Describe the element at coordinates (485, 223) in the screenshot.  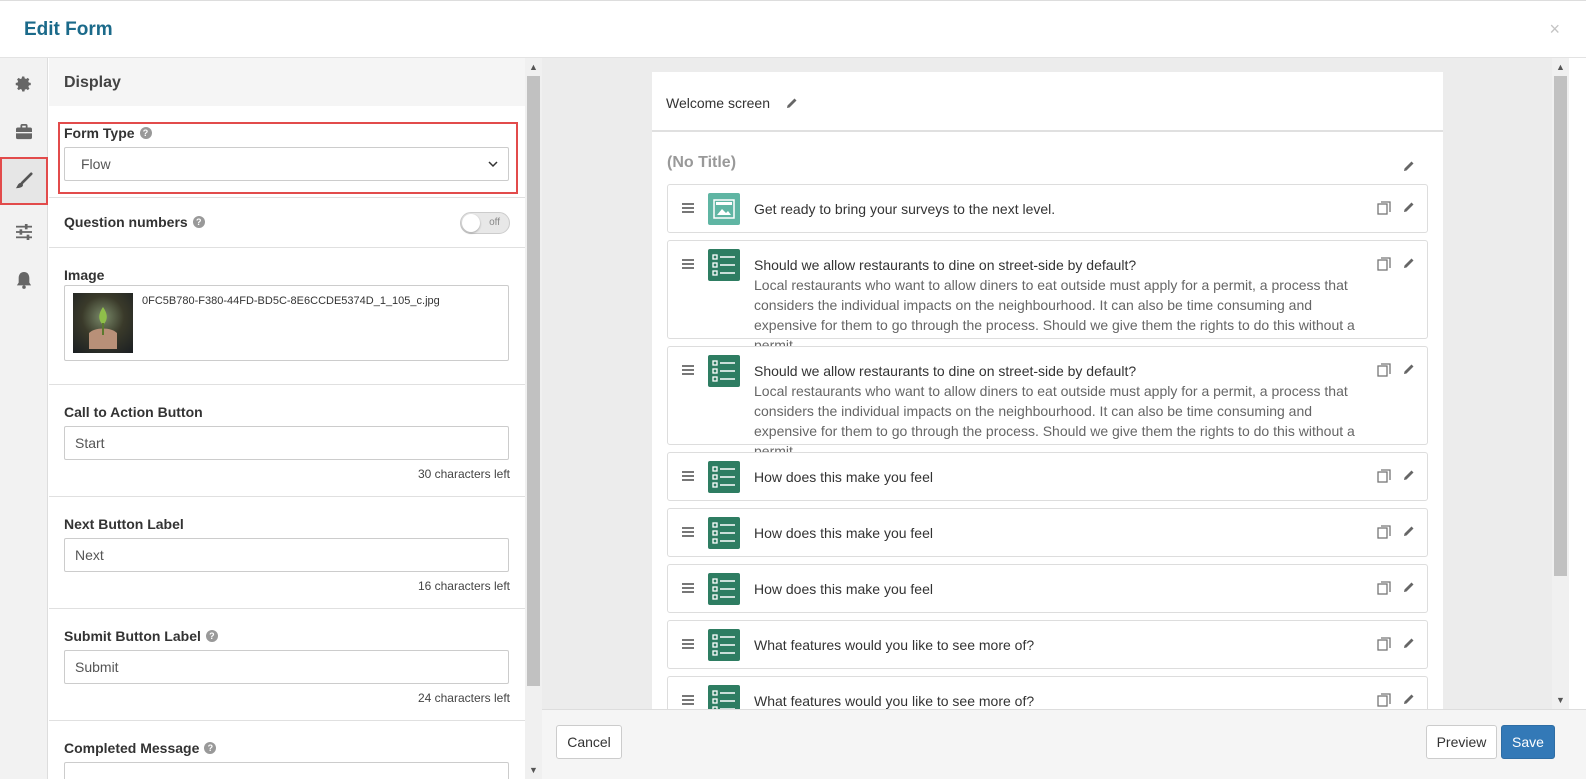
I see `question-numbers-toggle: off` at that location.